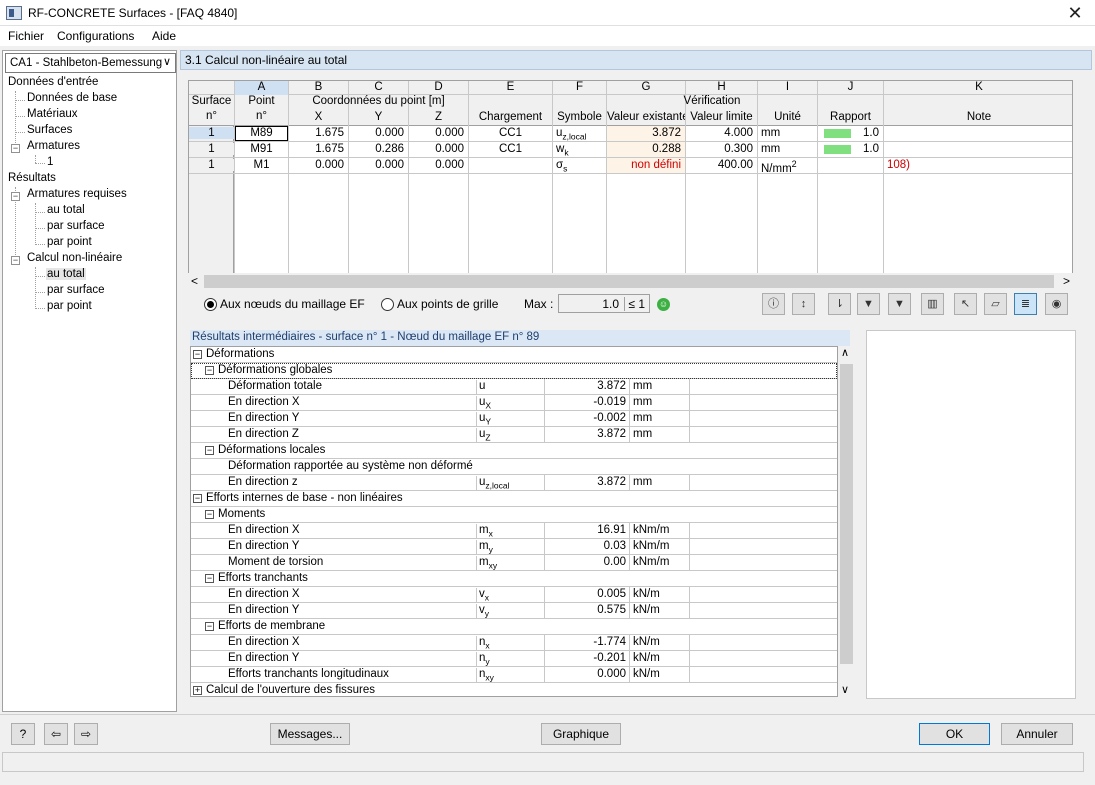  Describe the element at coordinates (514, 371) in the screenshot. I see `group-row: − Déformations globales` at that location.